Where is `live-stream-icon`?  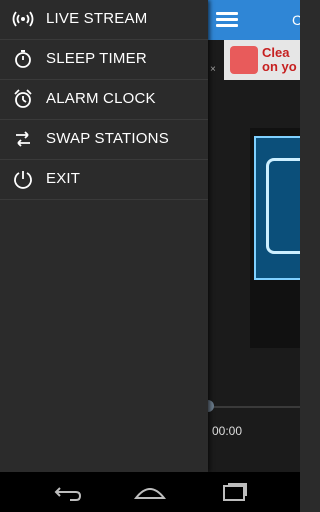 live-stream-icon is located at coordinates (23, 19).